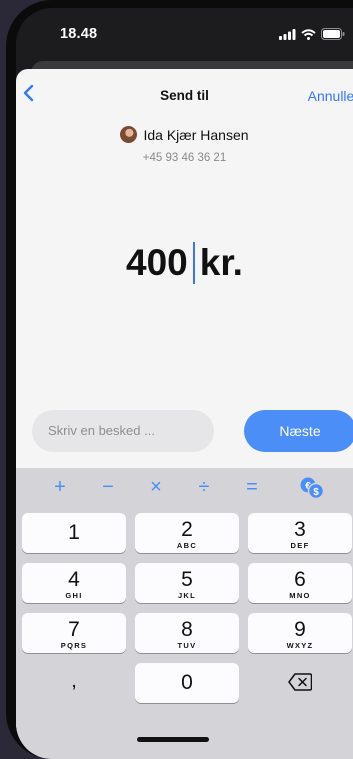  What do you see at coordinates (60, 487) in the screenshot?
I see `plus-key: +` at bounding box center [60, 487].